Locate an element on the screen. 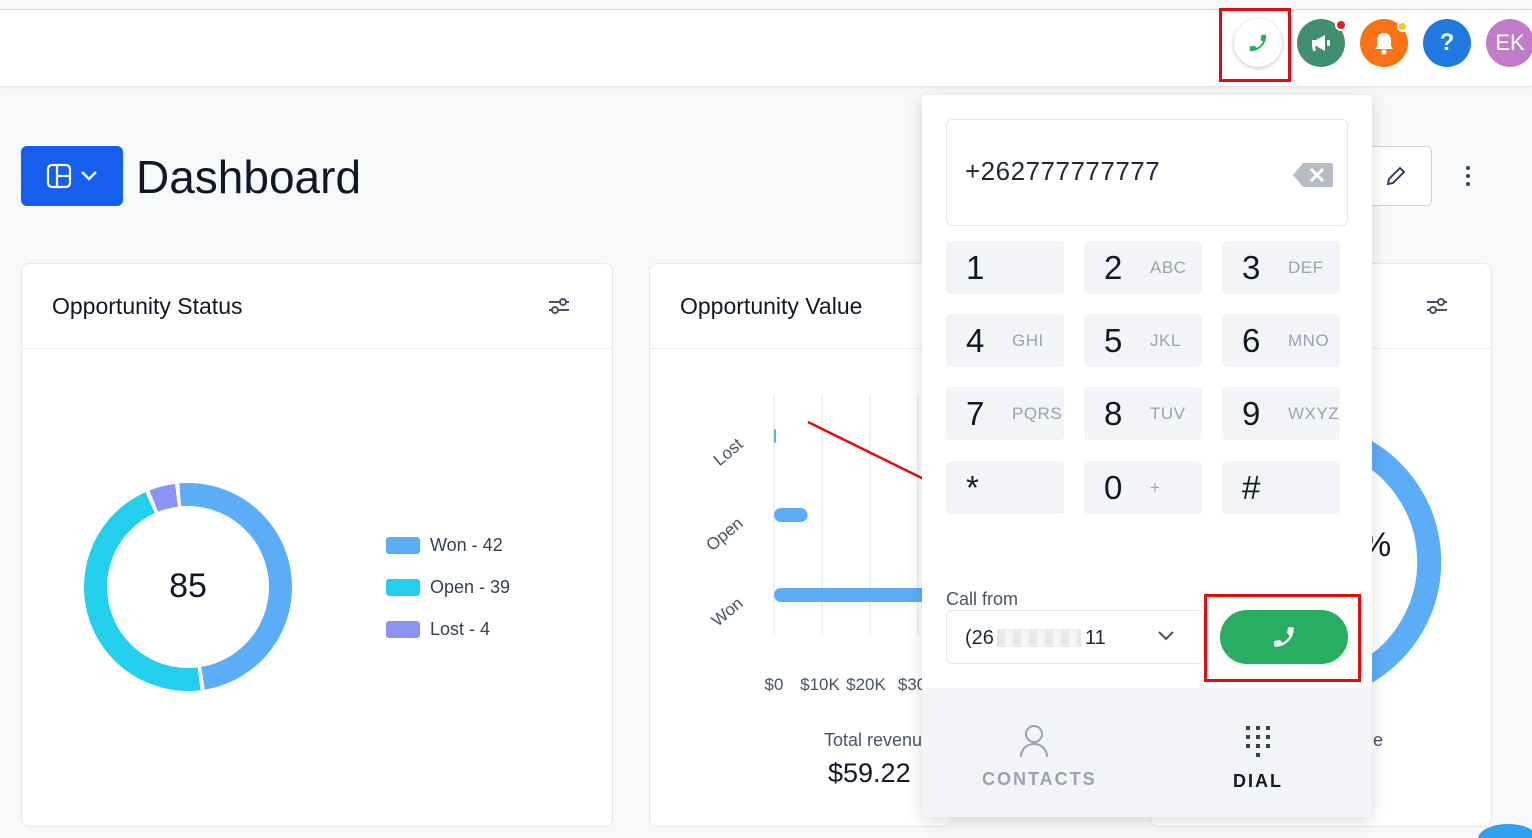 The image size is (1532, 838). dialpad-key-digit: * is located at coordinates (972, 487).